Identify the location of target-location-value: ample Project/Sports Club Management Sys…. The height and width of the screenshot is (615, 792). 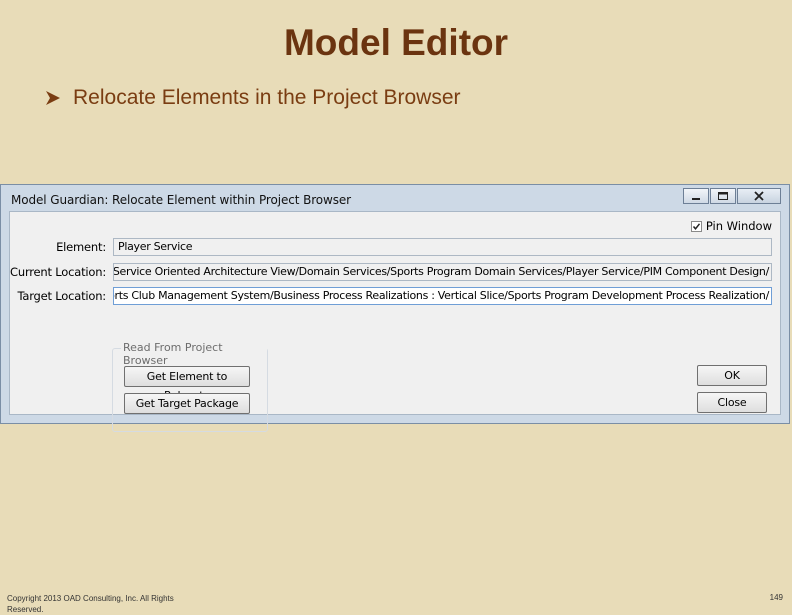
(441, 295).